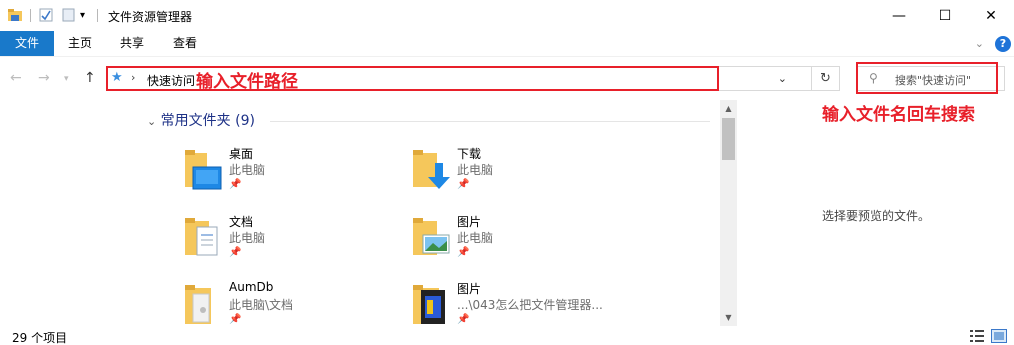  I want to click on item-name: 桌面, so click(241, 154).